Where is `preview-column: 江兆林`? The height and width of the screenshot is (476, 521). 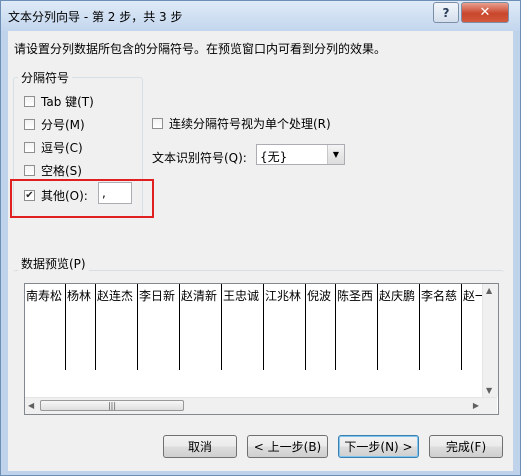
preview-column: 江兆林 is located at coordinates (285, 327).